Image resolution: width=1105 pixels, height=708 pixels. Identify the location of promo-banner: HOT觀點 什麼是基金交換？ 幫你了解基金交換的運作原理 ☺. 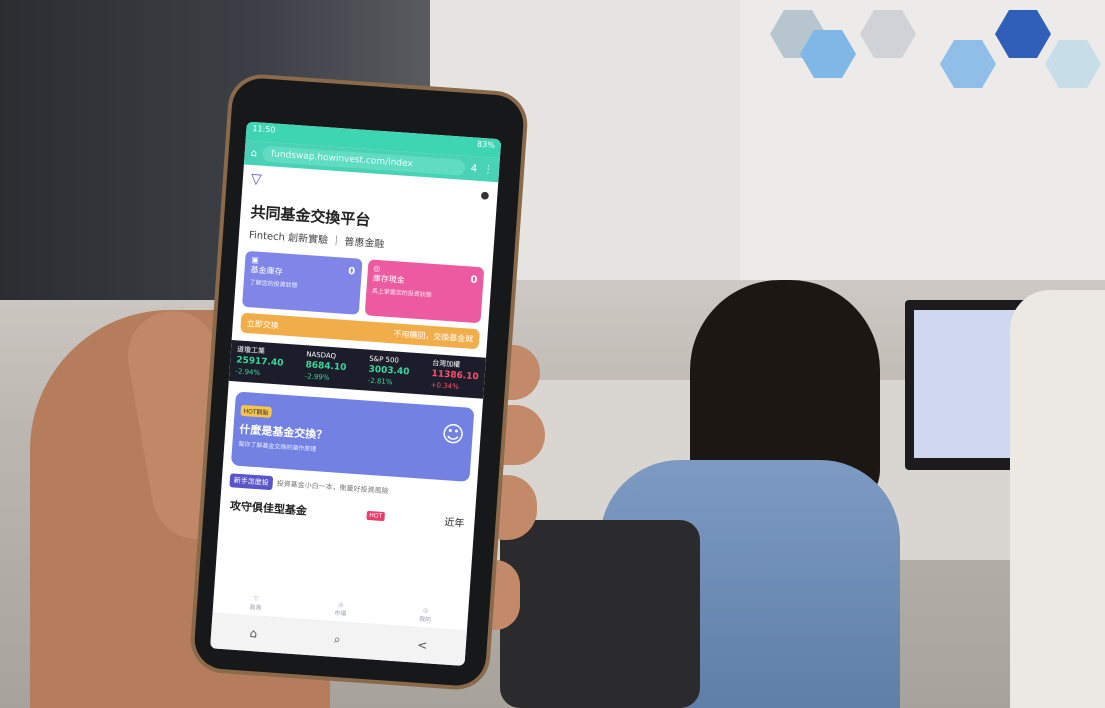
(352, 436).